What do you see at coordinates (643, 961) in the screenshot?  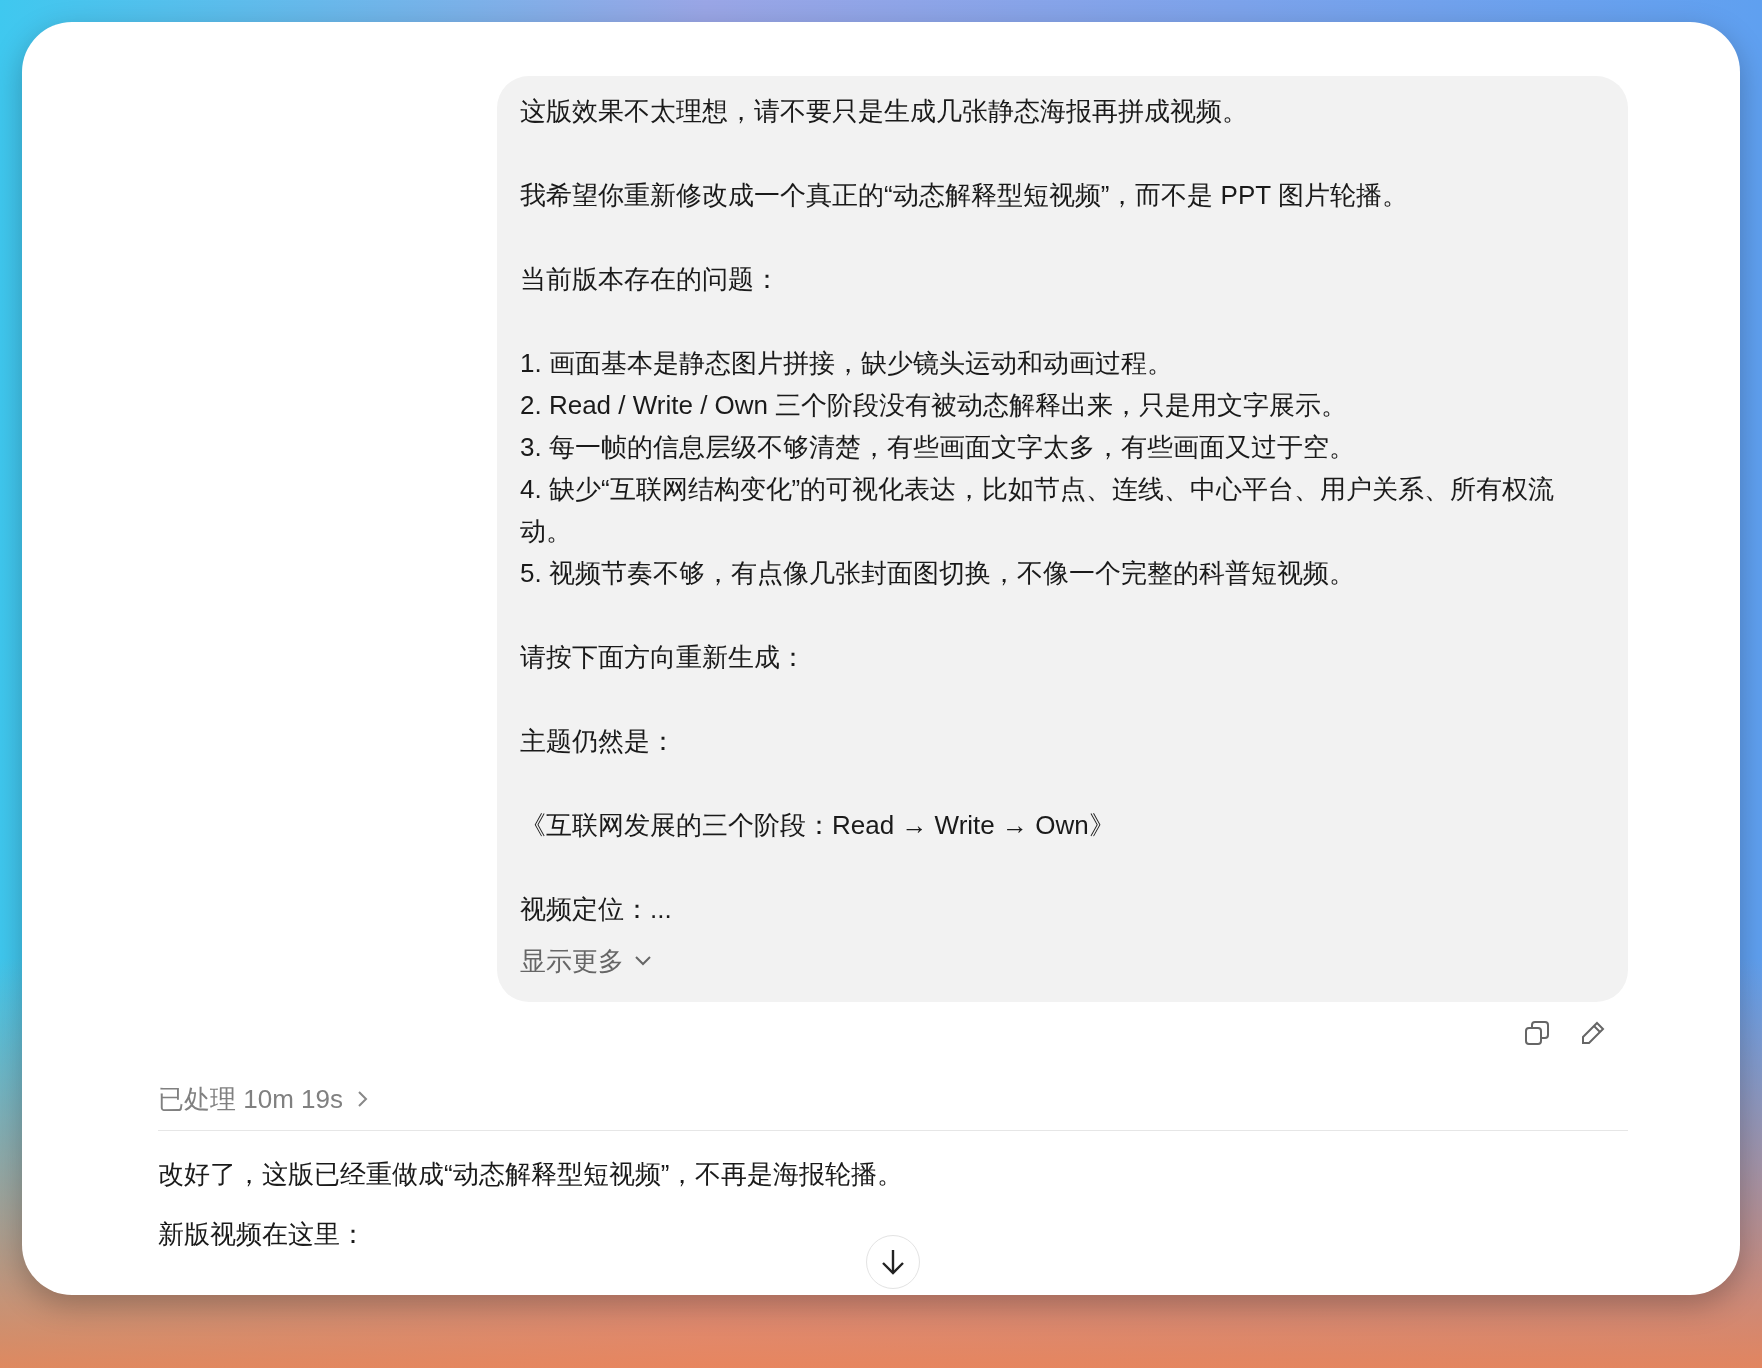 I see `chevron-down-icon` at bounding box center [643, 961].